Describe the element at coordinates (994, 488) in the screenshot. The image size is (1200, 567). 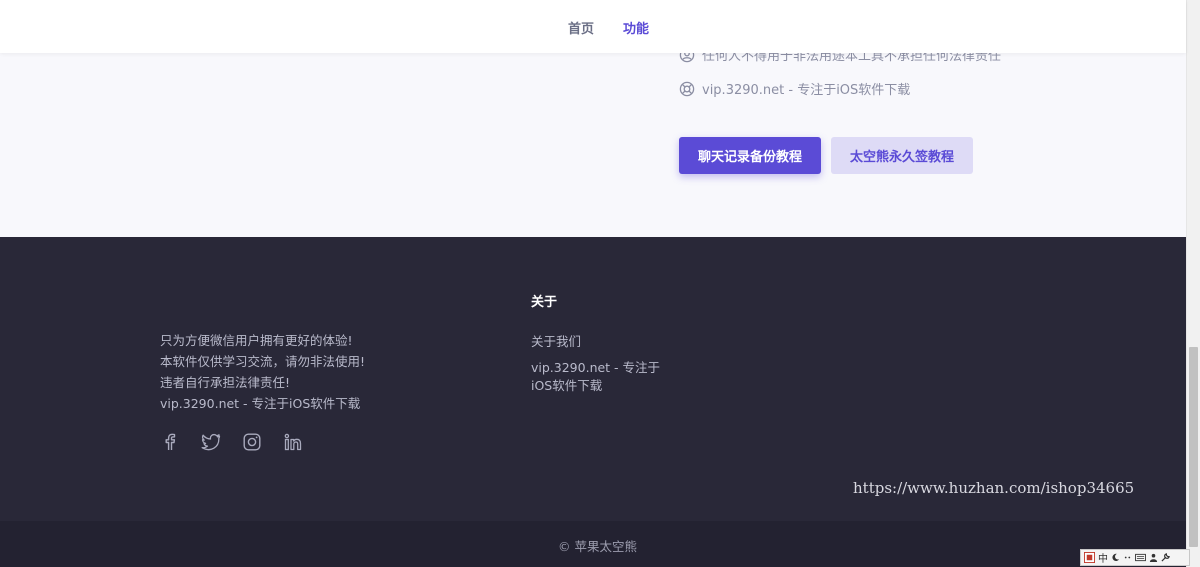
I see `watermark-url: https://www.huzhan.com/ishop34665` at that location.